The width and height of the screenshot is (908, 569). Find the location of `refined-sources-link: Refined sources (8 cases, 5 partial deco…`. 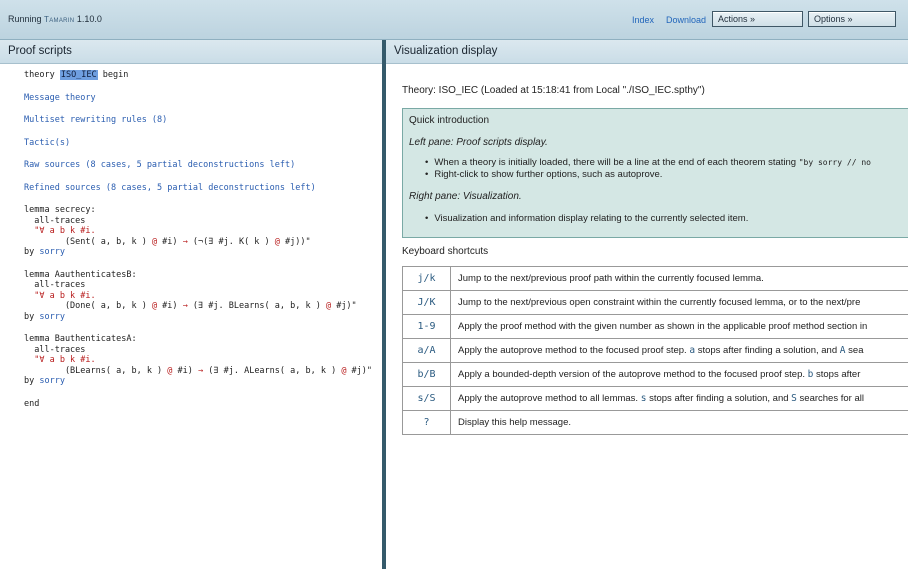

refined-sources-link: Refined sources (8 cases, 5 partial deco… is located at coordinates (170, 188).